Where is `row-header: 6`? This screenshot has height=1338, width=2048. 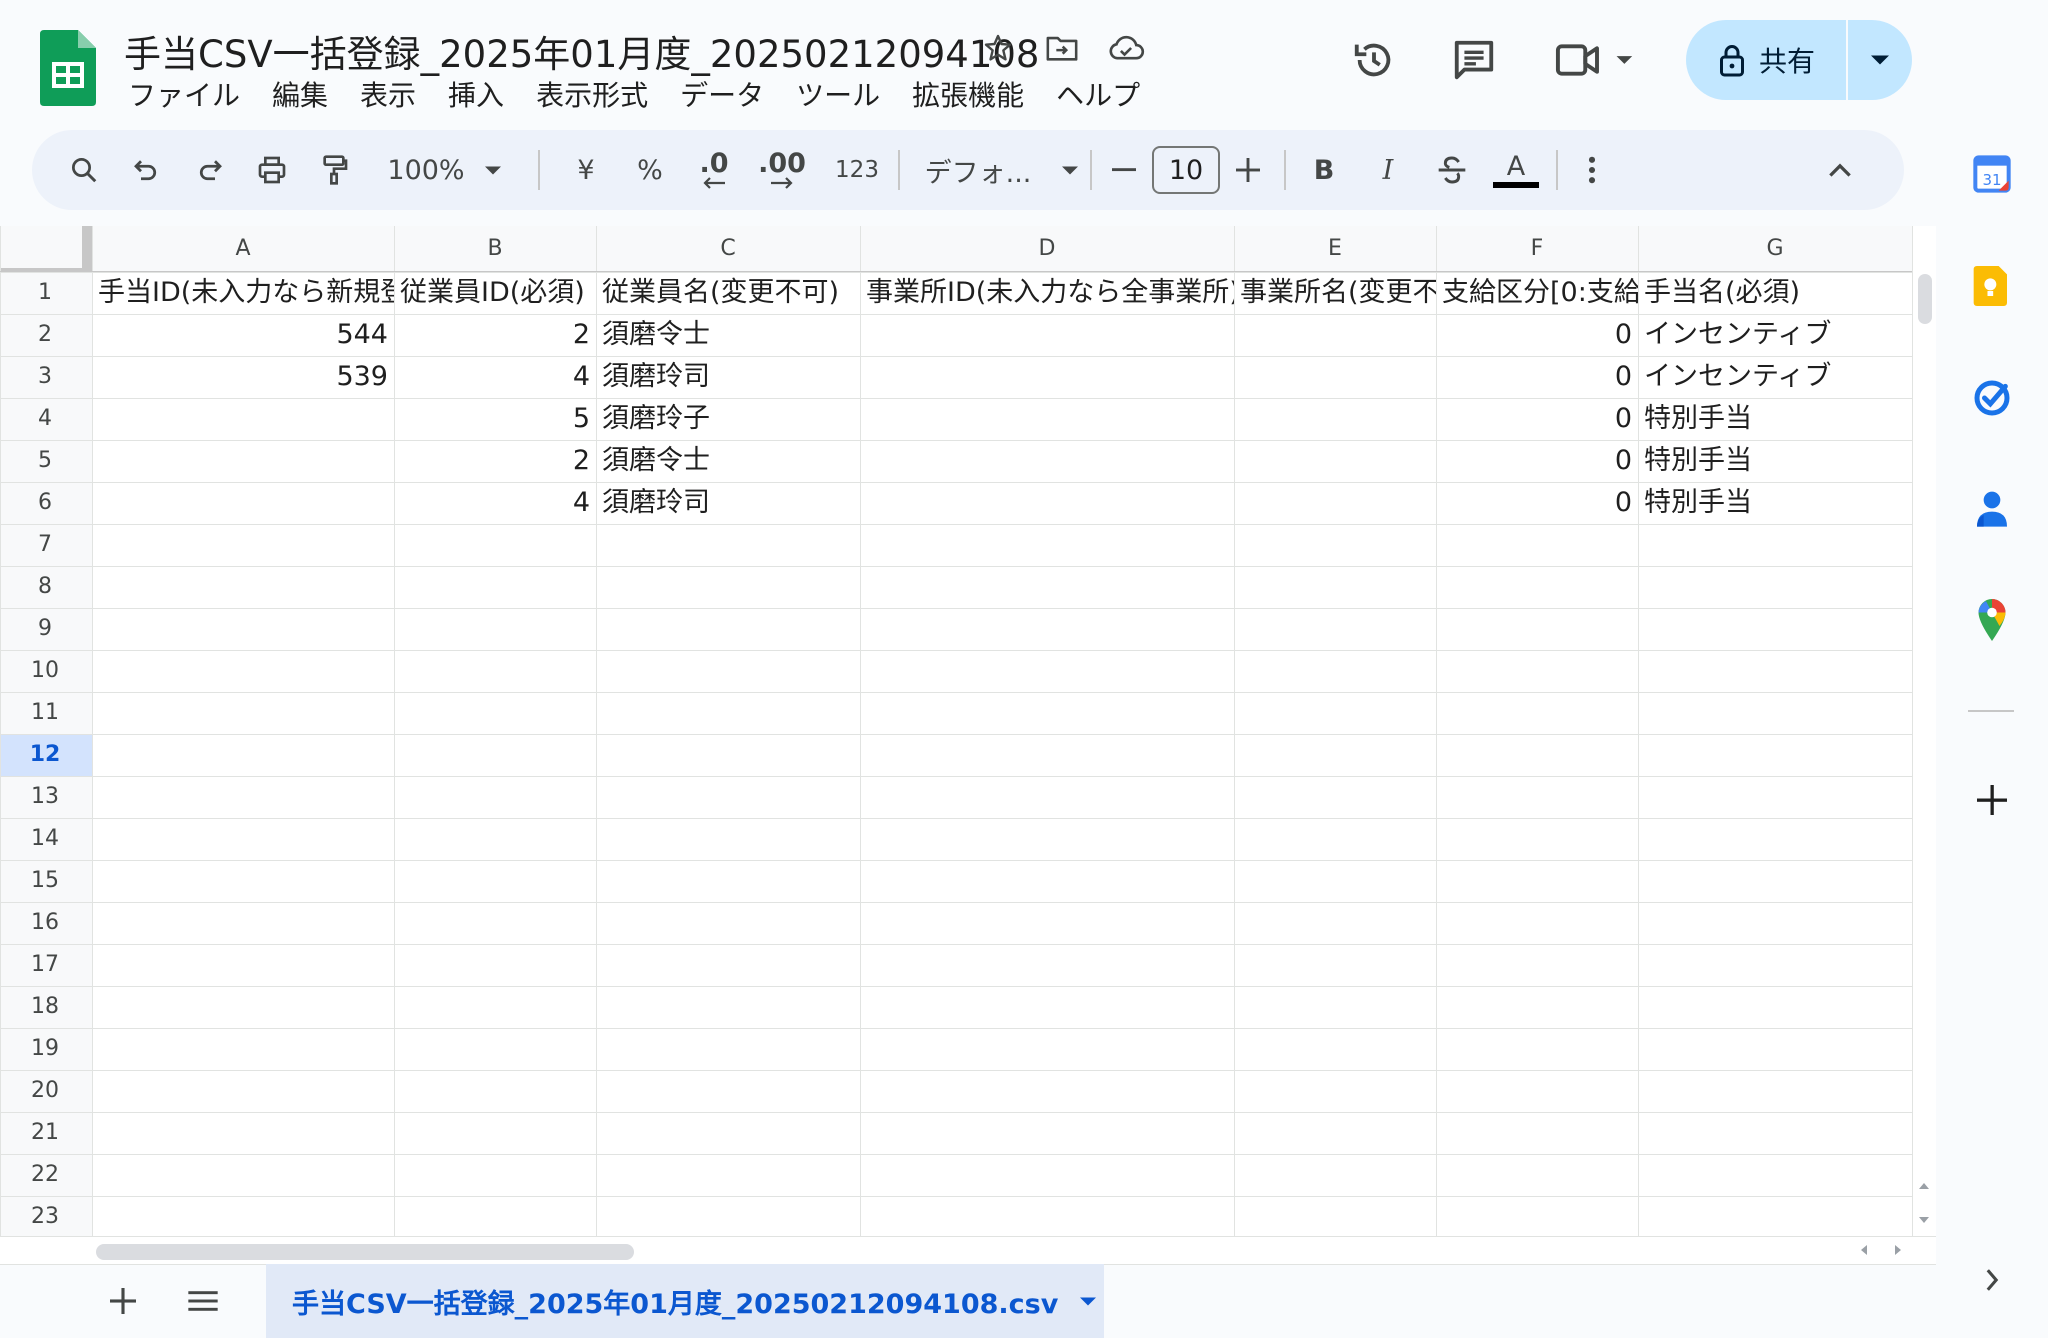 row-header: 6 is located at coordinates (45, 503).